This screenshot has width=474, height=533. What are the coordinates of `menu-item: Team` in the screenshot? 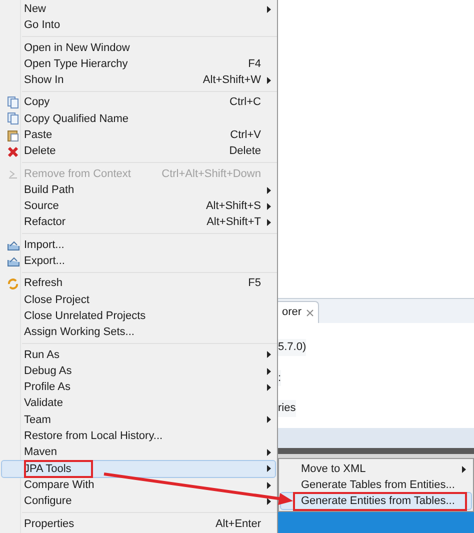 It's located at (138, 420).